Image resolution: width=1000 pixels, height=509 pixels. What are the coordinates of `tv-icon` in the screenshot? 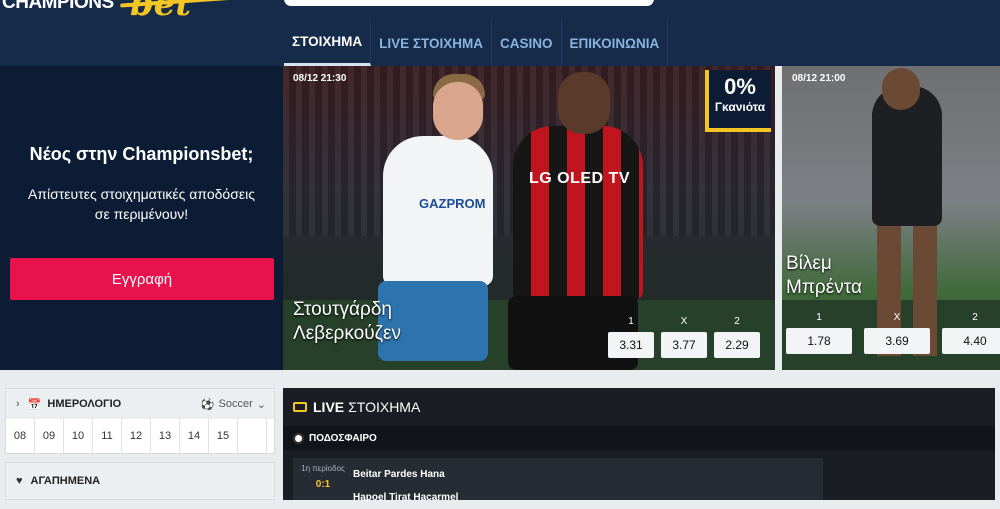 It's located at (300, 407).